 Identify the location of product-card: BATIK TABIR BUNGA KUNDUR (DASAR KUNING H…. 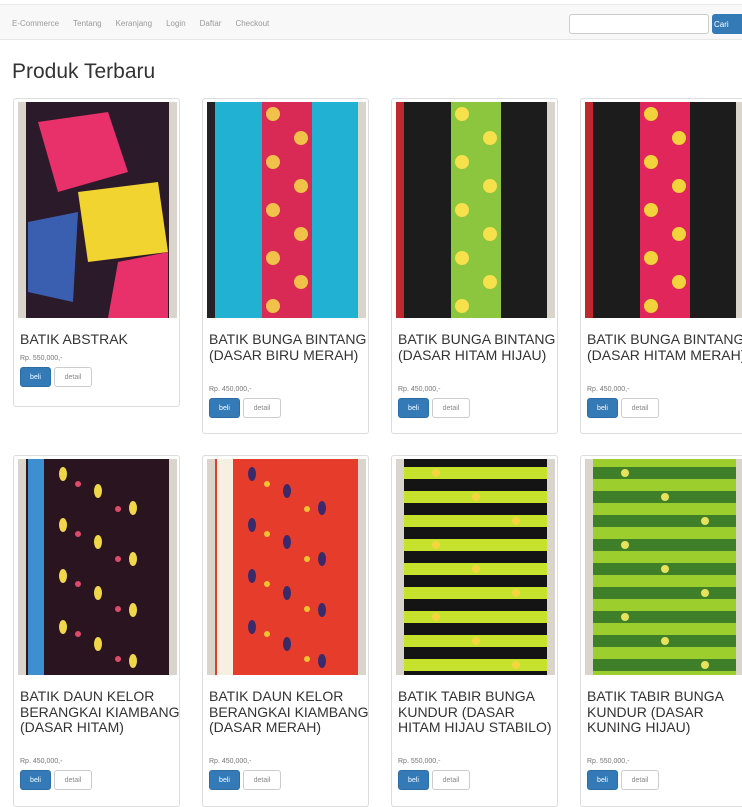
(661, 631).